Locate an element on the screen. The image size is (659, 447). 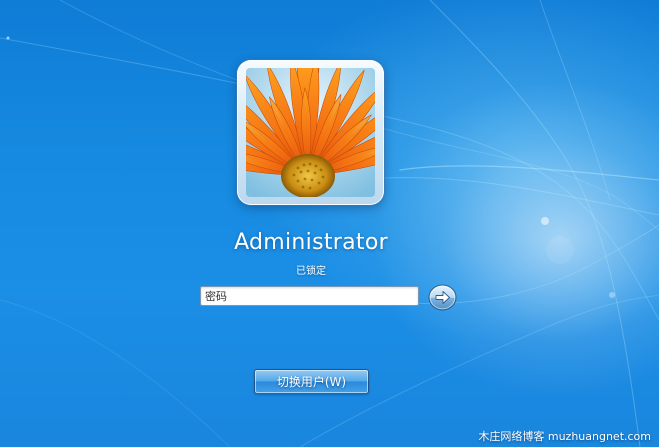
username-label: Administrator is located at coordinates (311, 242).